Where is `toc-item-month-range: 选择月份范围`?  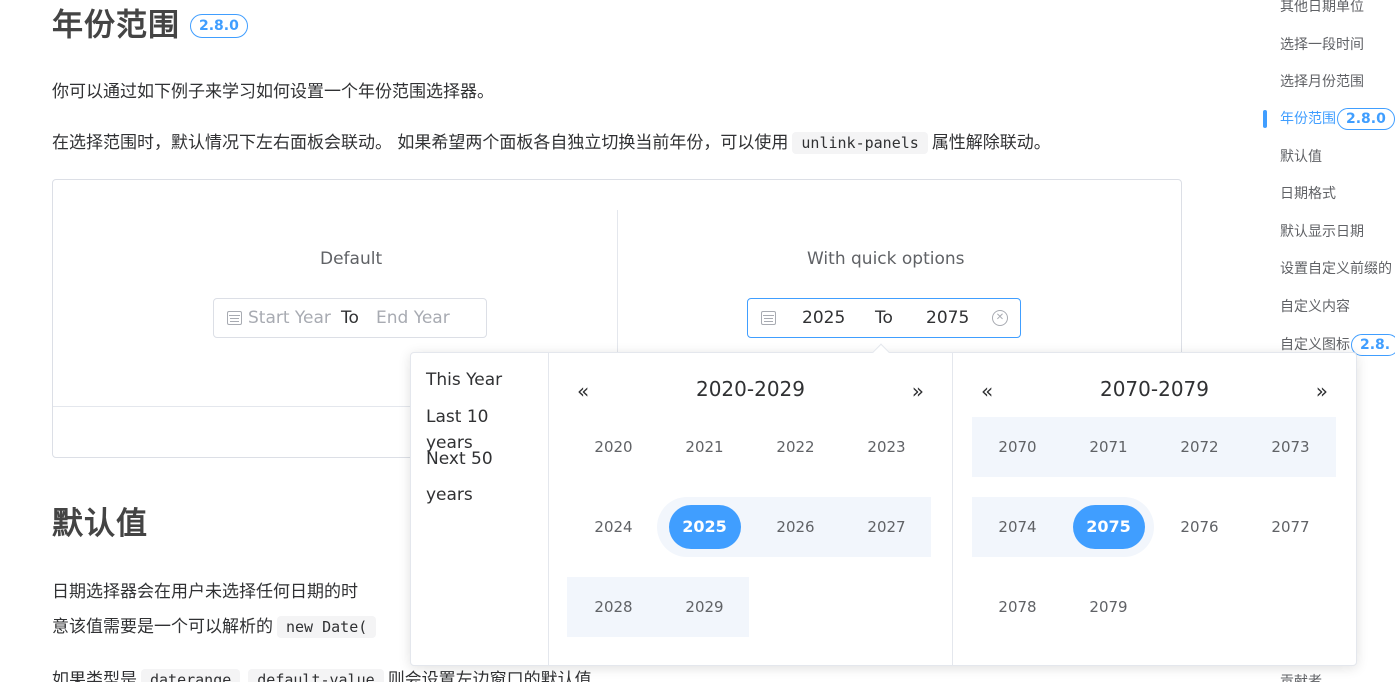 toc-item-month-range: 选择月份范围 is located at coordinates (1322, 82).